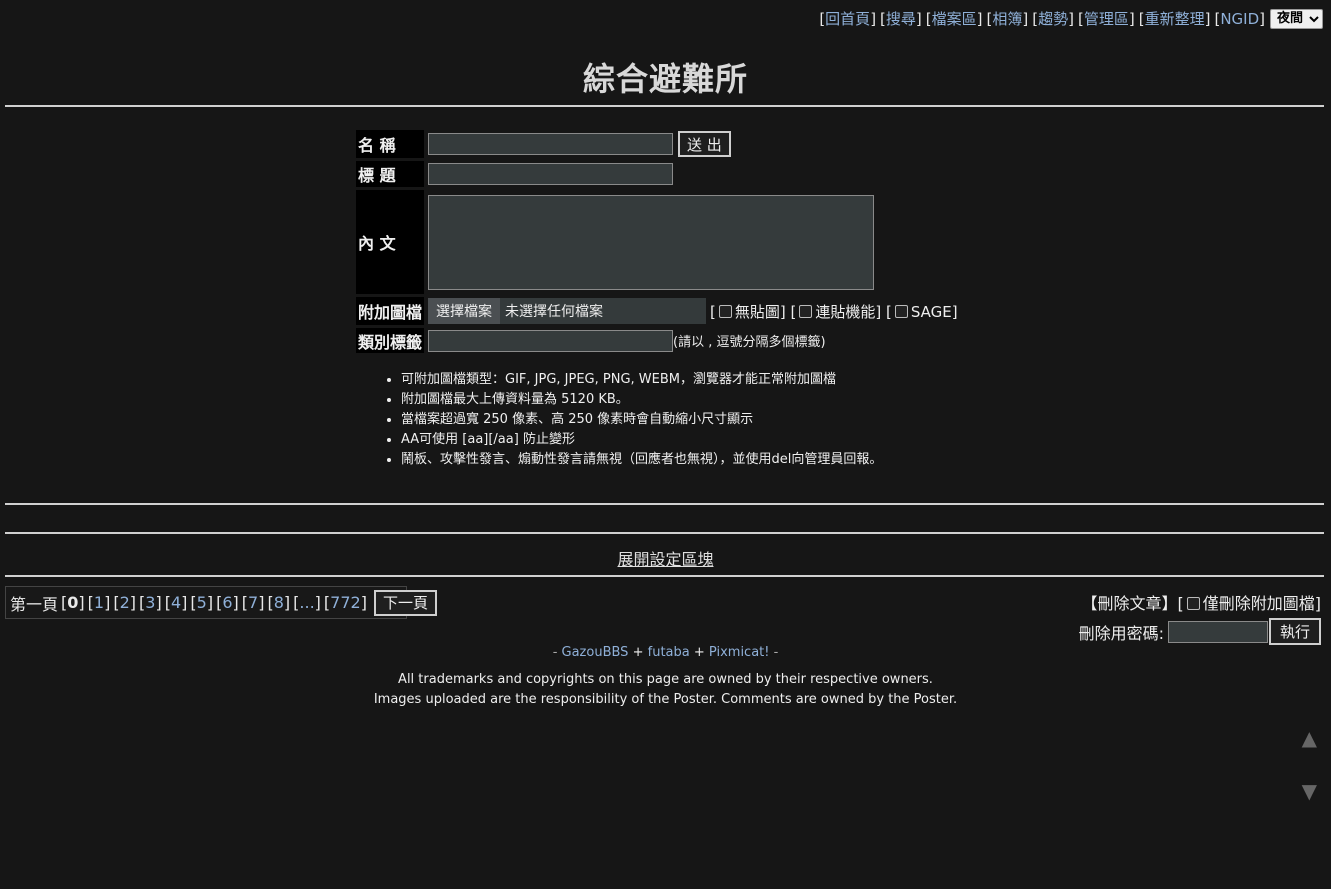 Image resolution: width=1331 pixels, height=889 pixels. Describe the element at coordinates (554, 312) in the screenshot. I see `file-status: 未選擇任何檔案` at that location.